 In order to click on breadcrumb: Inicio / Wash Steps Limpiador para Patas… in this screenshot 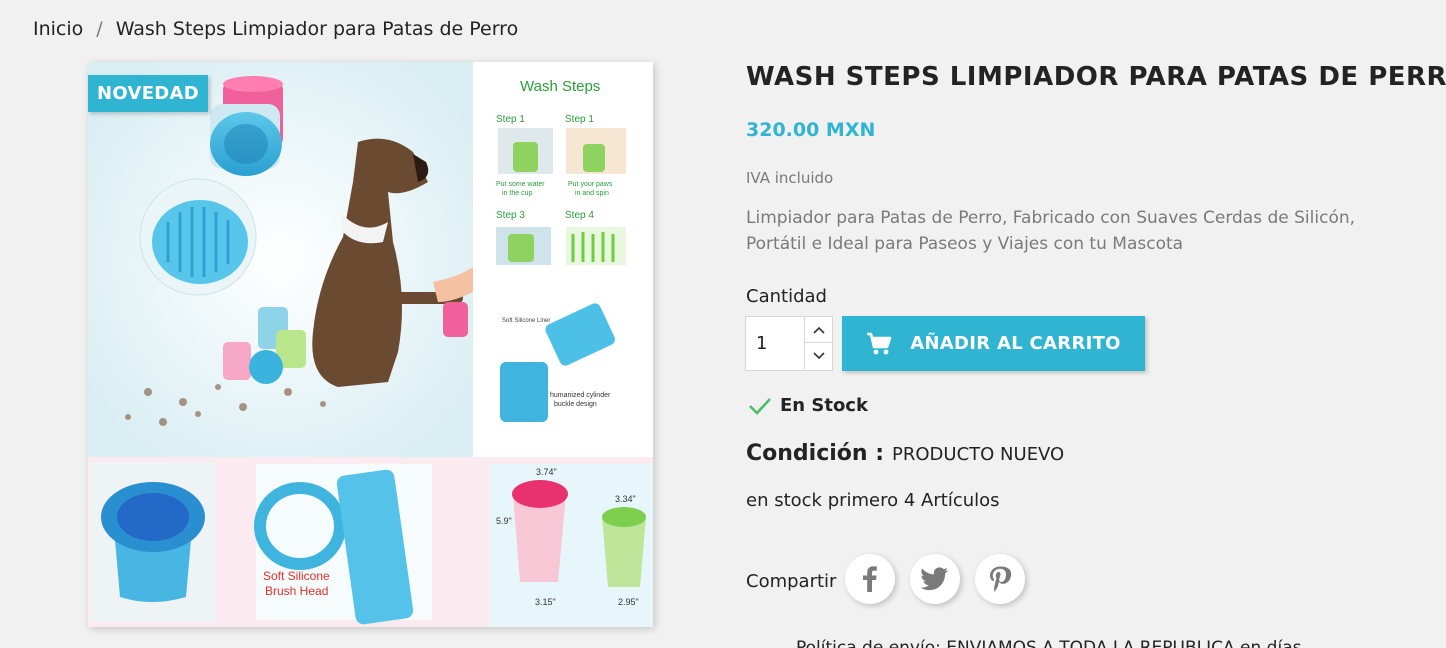, I will do `click(275, 29)`.